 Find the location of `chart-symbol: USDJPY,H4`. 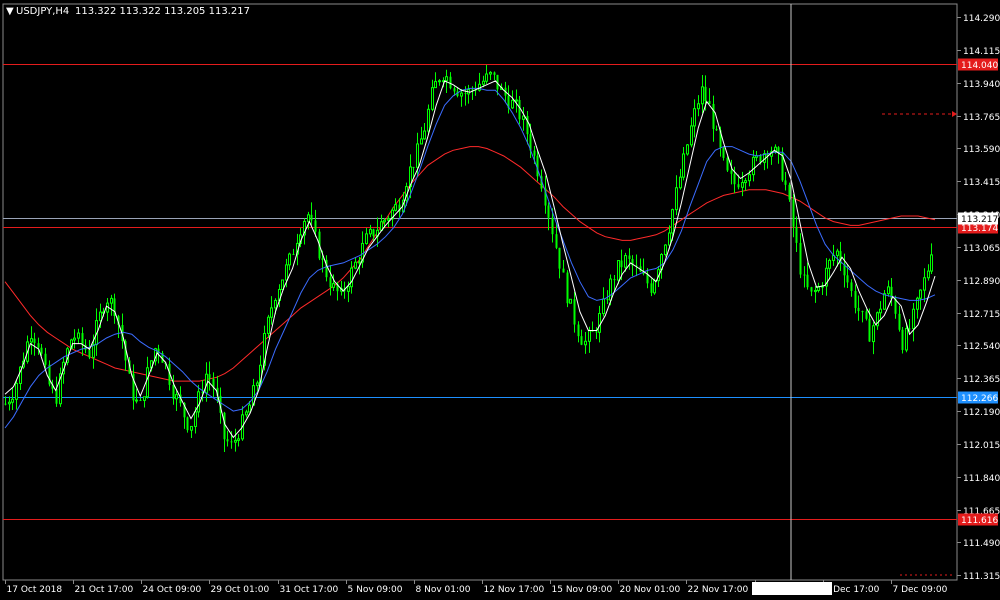

chart-symbol: USDJPY,H4 is located at coordinates (42, 11).